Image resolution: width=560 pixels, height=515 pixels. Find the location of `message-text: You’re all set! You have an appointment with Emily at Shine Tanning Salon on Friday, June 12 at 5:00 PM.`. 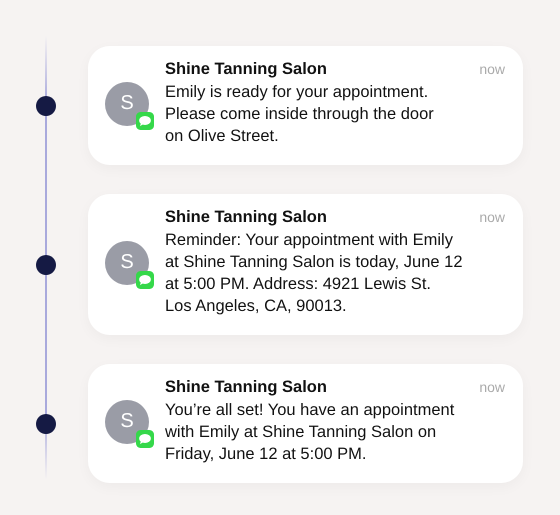

message-text: You’re all set! You have an appointment with Emily at Shine Tanning Salon on Friday, June 12 at 5:00 PM. is located at coordinates (310, 432).